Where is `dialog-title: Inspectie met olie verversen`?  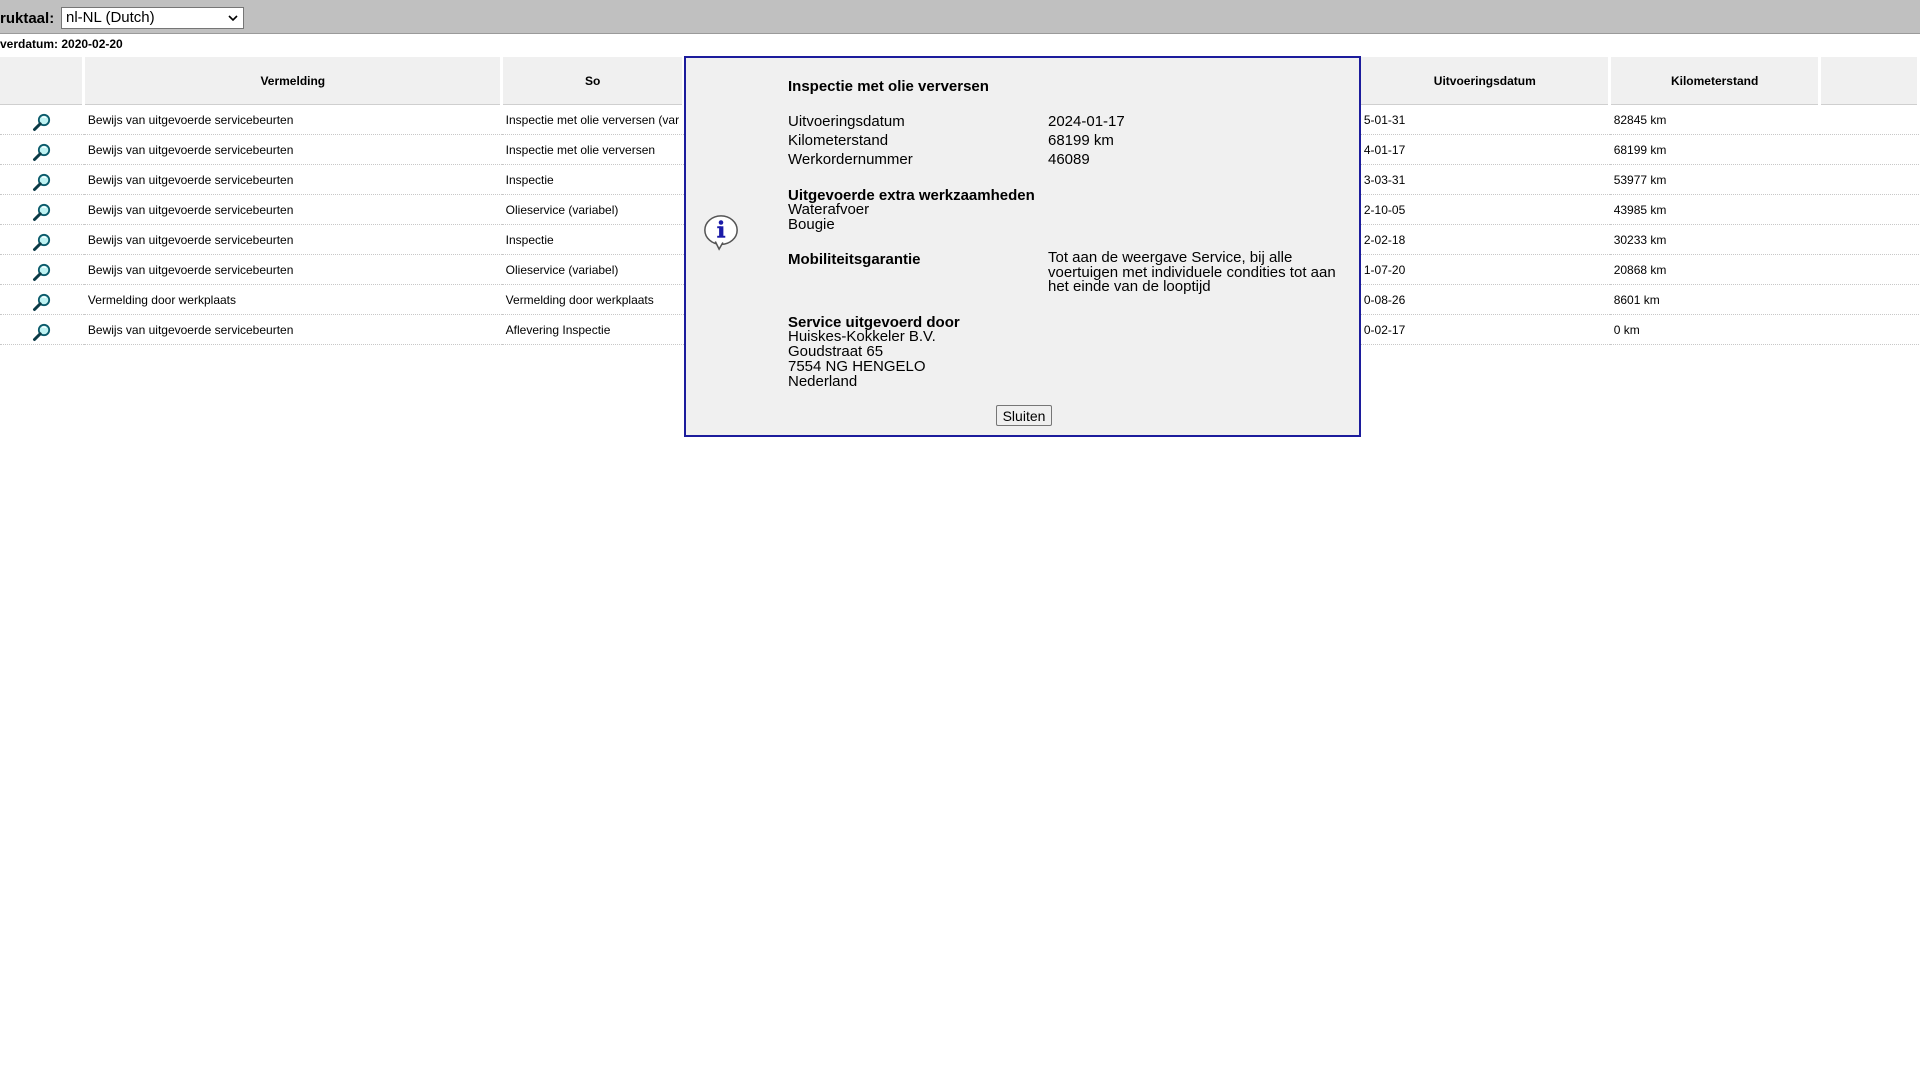 dialog-title: Inspectie met olie verversen is located at coordinates (888, 86).